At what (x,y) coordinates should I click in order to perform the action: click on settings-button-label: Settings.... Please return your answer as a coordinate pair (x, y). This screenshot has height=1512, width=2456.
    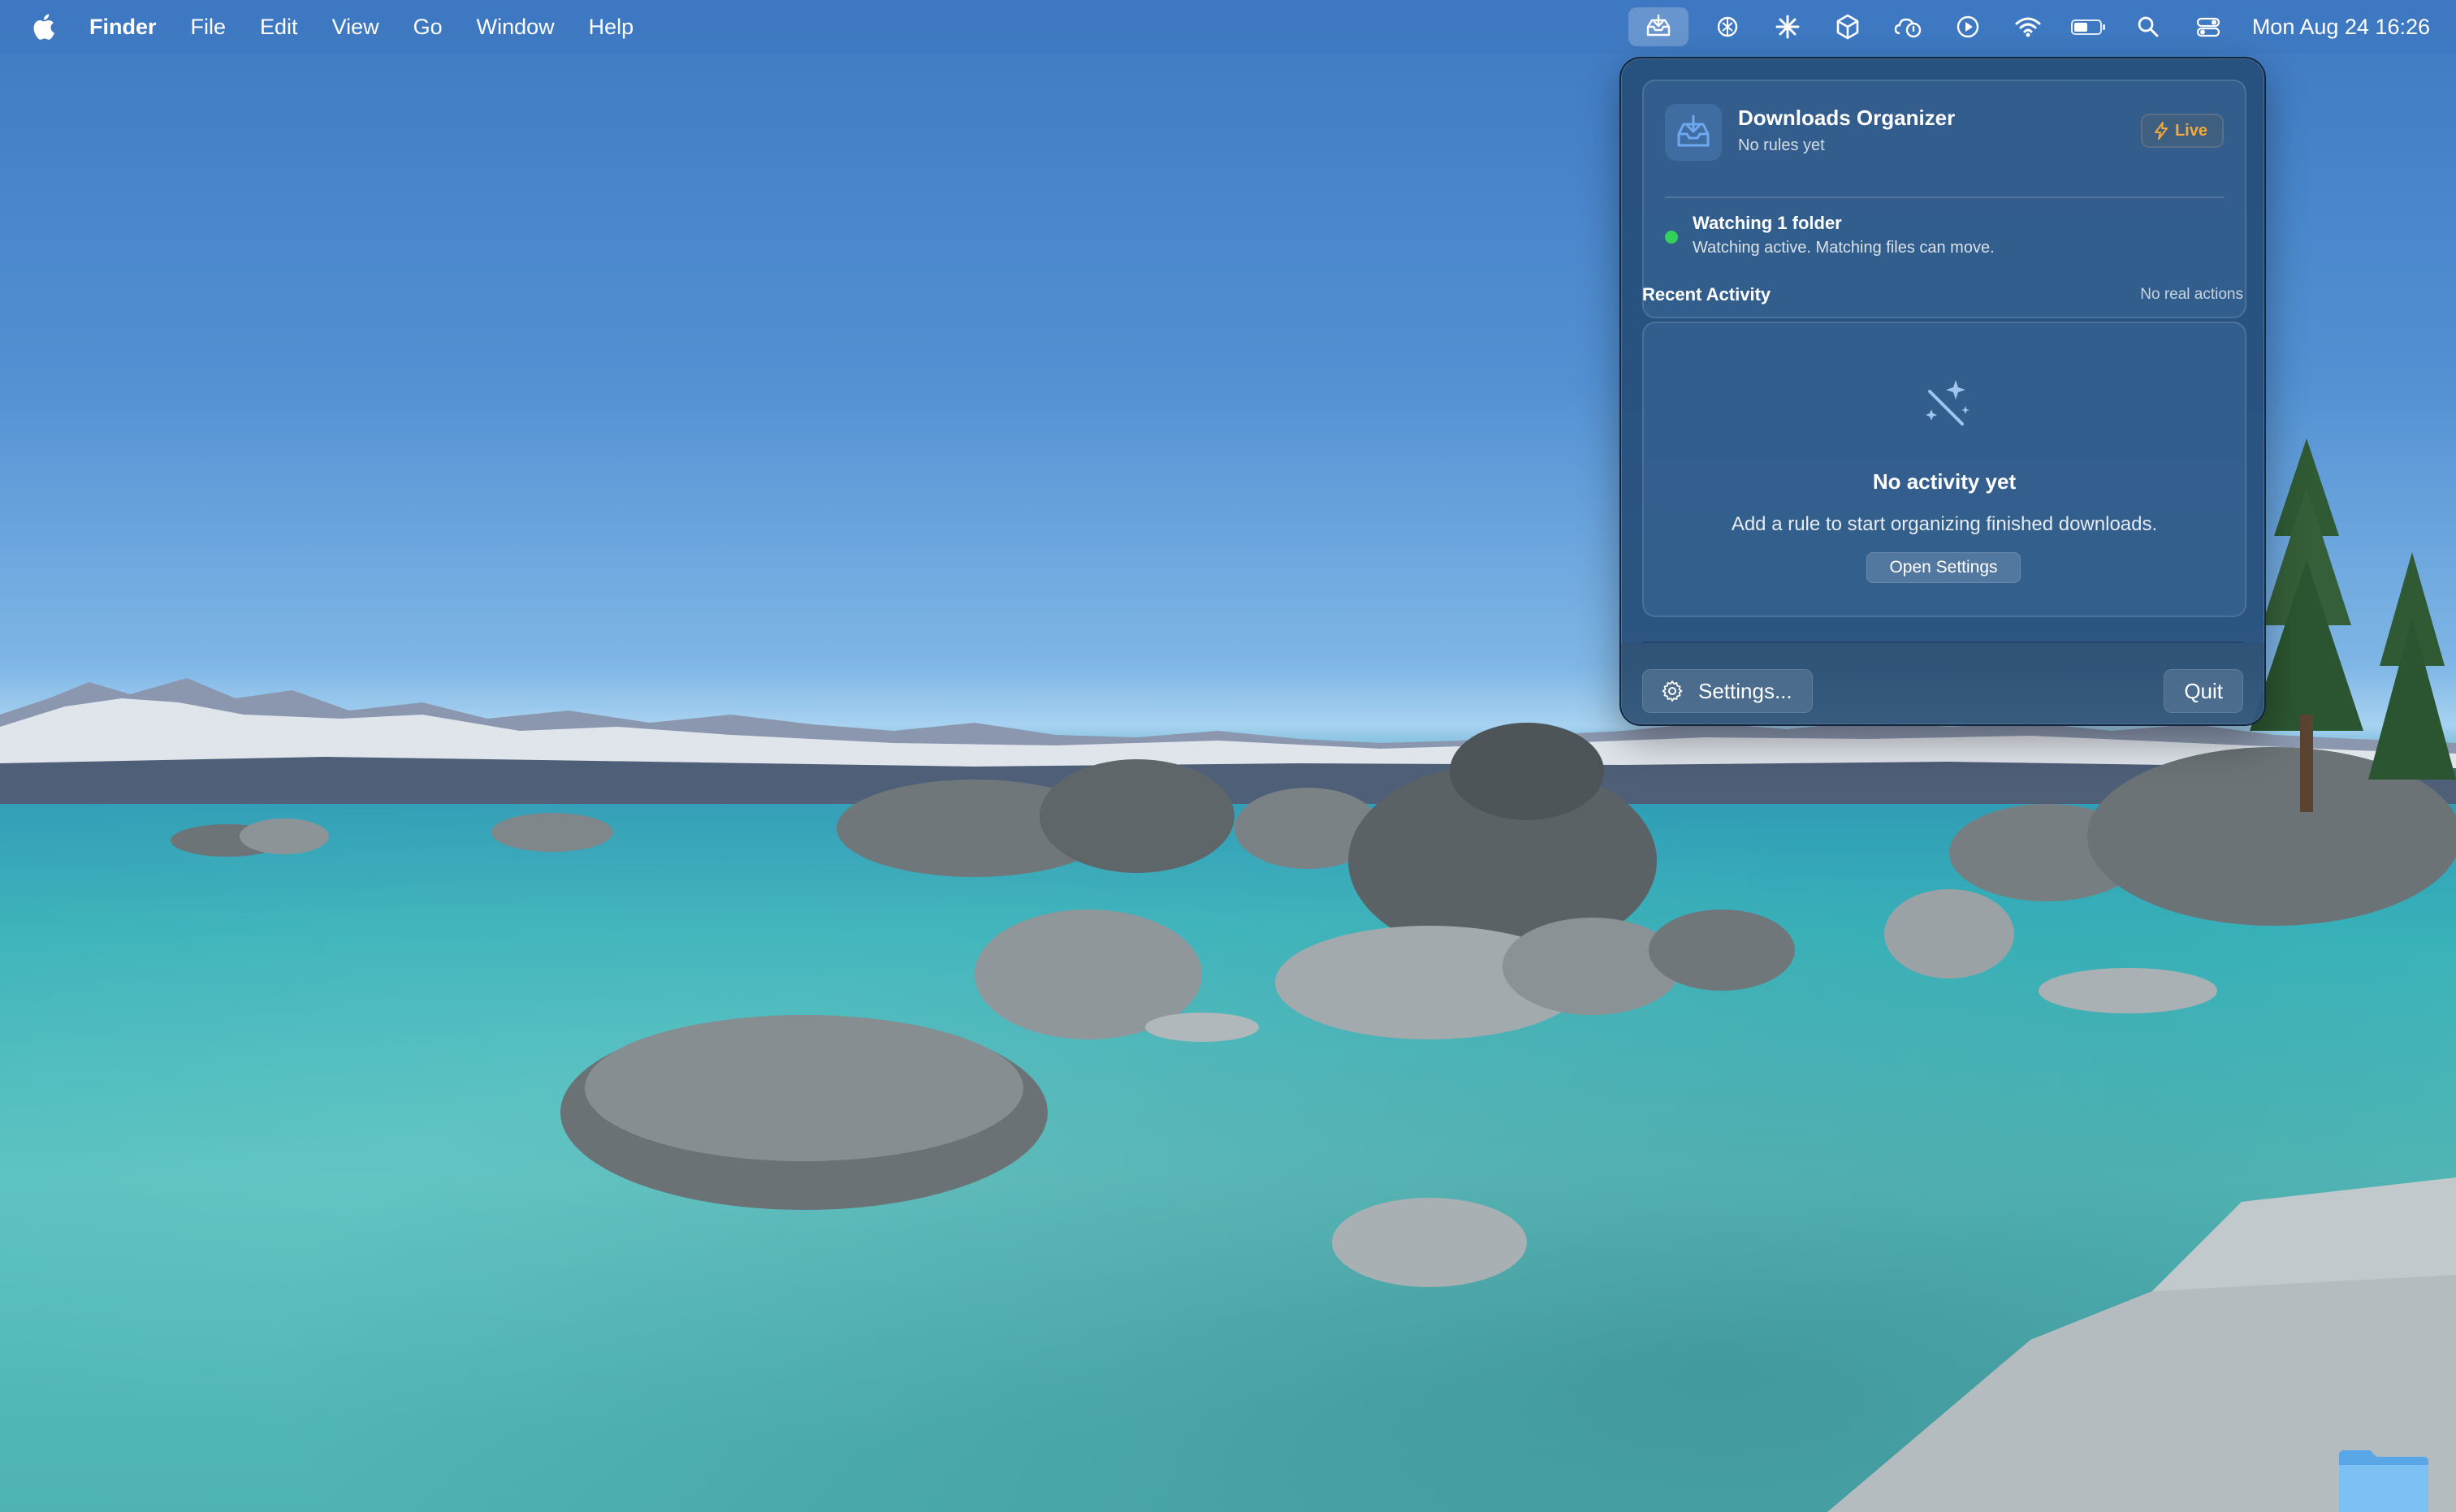
    Looking at the image, I should click on (1745, 690).